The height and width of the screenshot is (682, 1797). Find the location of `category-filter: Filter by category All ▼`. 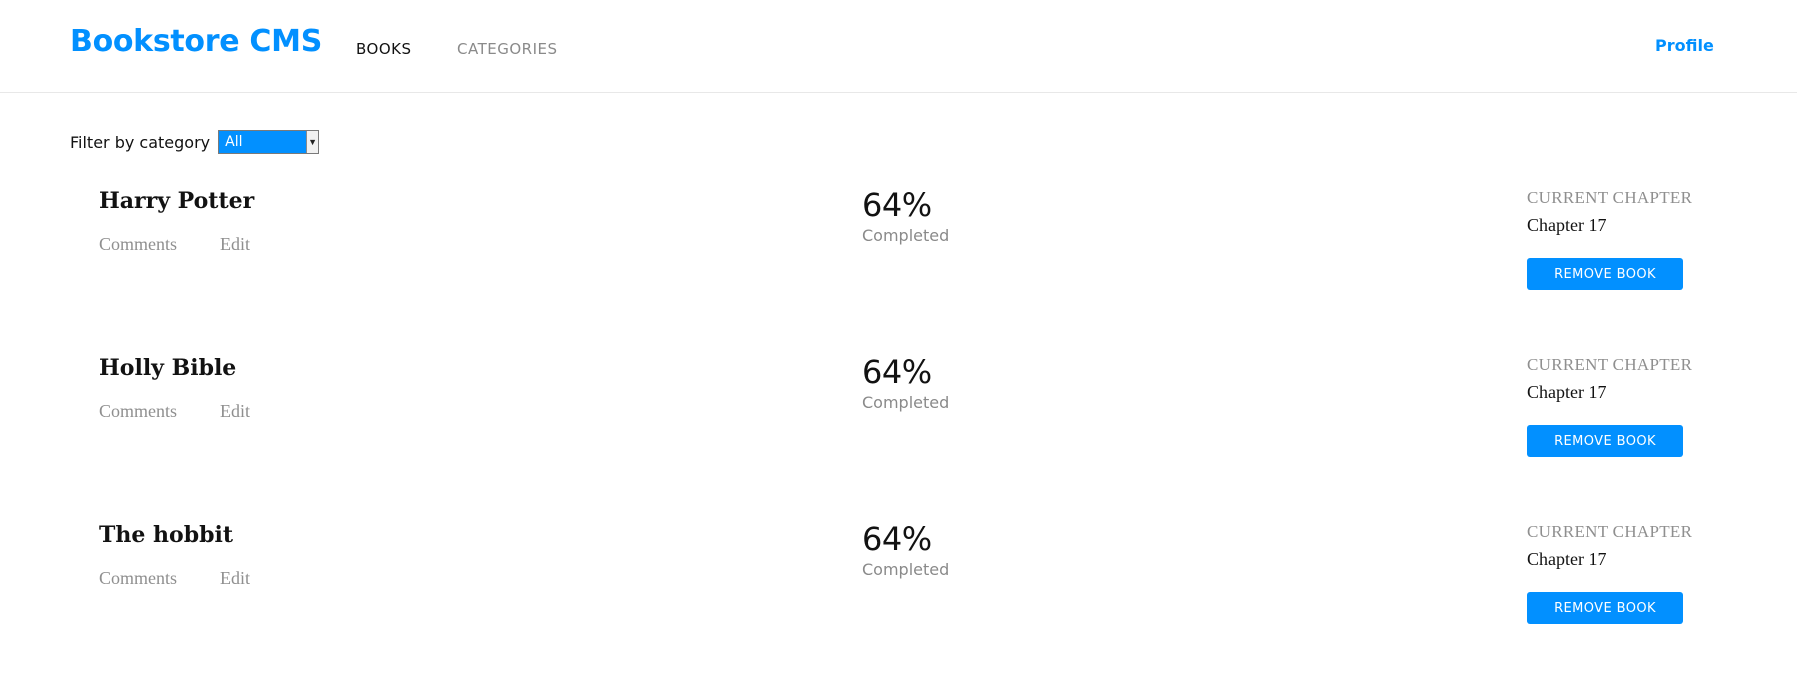

category-filter: Filter by category All ▼ is located at coordinates (195, 142).